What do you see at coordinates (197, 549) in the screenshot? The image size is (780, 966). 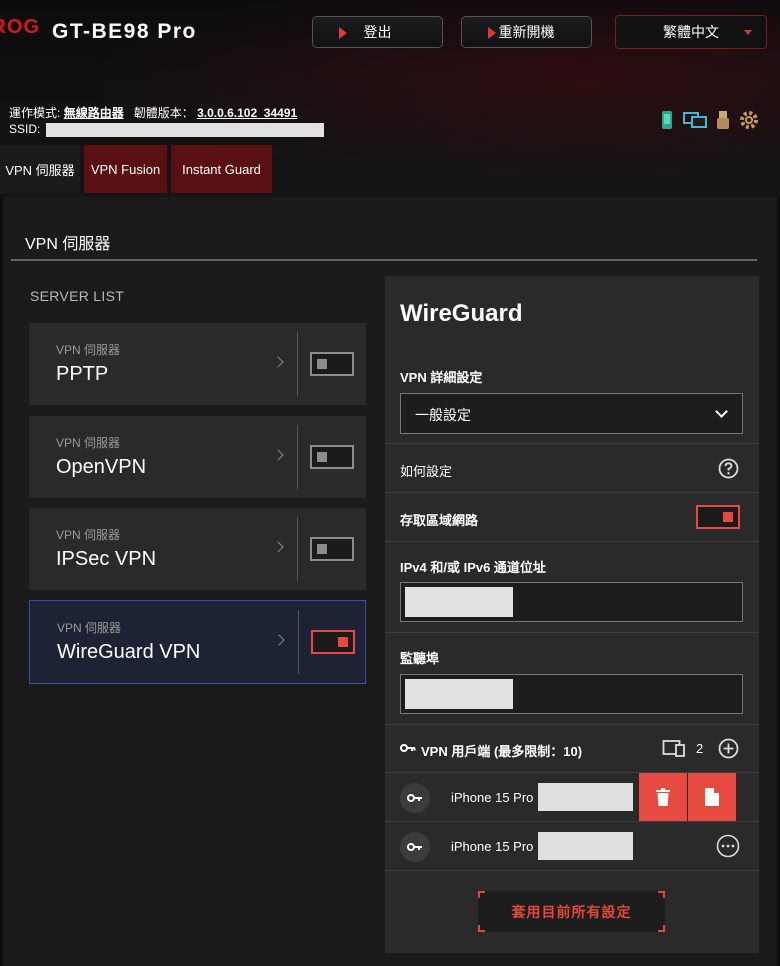 I see `server-card-ipsec: VPN 伺服器 IPSec VPN` at bounding box center [197, 549].